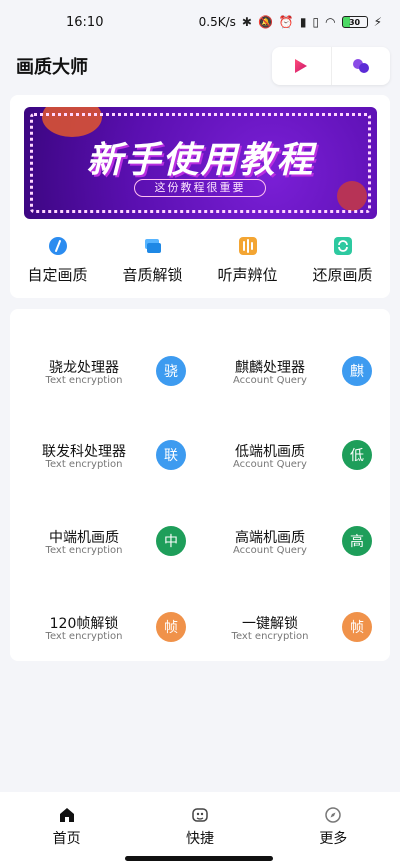 This screenshot has width=400, height=867. What do you see at coordinates (305, 622) in the screenshot?
I see `grid-item-one-click-unlock: 一键解锁 Text encryption 帧` at bounding box center [305, 622].